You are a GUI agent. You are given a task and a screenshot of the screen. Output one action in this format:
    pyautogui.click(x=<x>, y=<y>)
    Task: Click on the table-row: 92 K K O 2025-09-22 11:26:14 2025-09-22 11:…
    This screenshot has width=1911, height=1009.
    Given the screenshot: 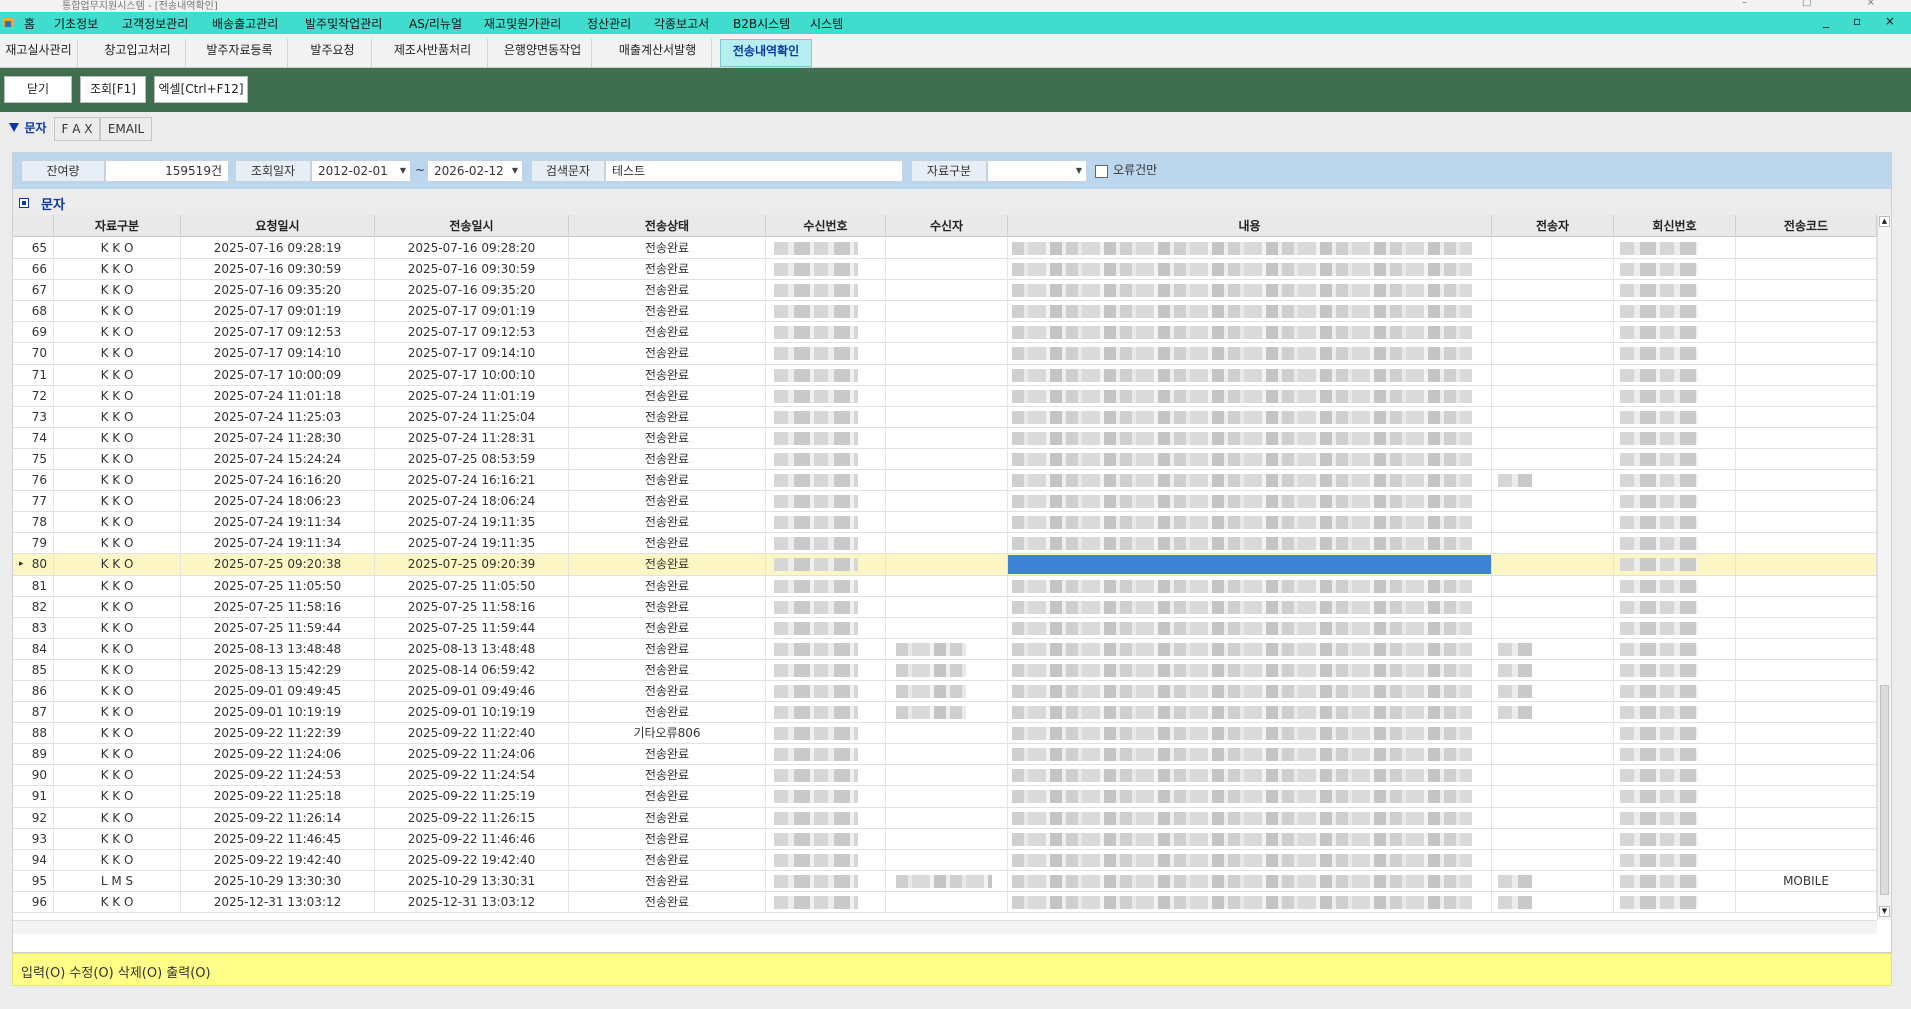 What is the action you would take?
    pyautogui.click(x=945, y=818)
    